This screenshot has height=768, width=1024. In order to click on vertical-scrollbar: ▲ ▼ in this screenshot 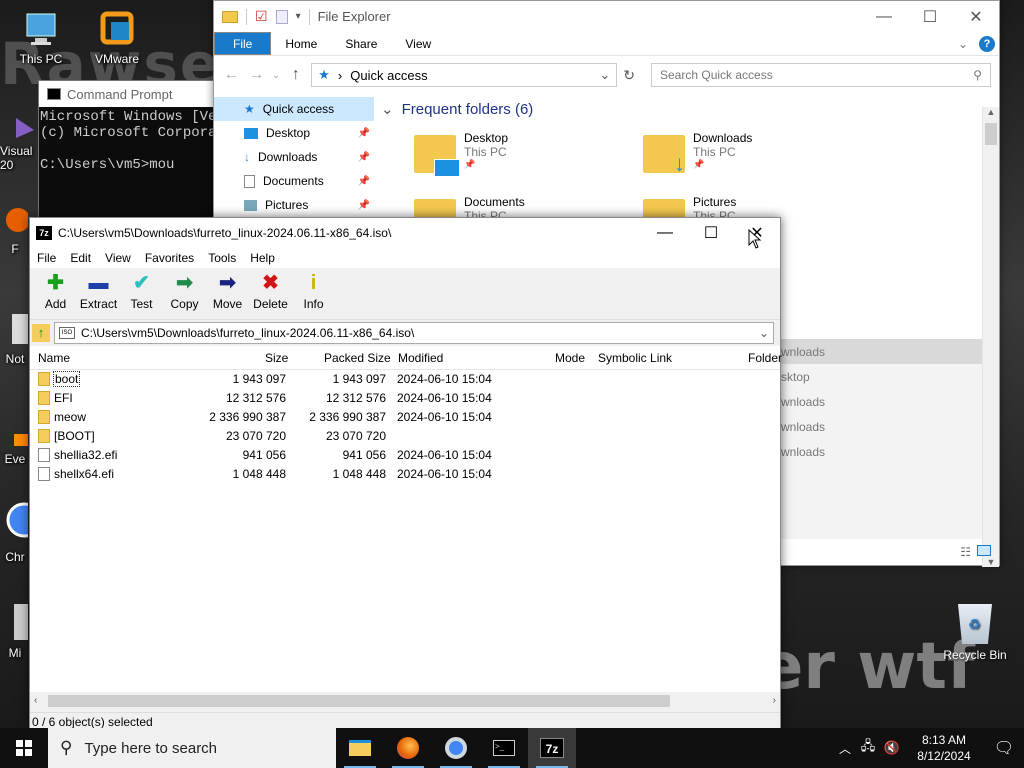, I will do `click(990, 337)`.